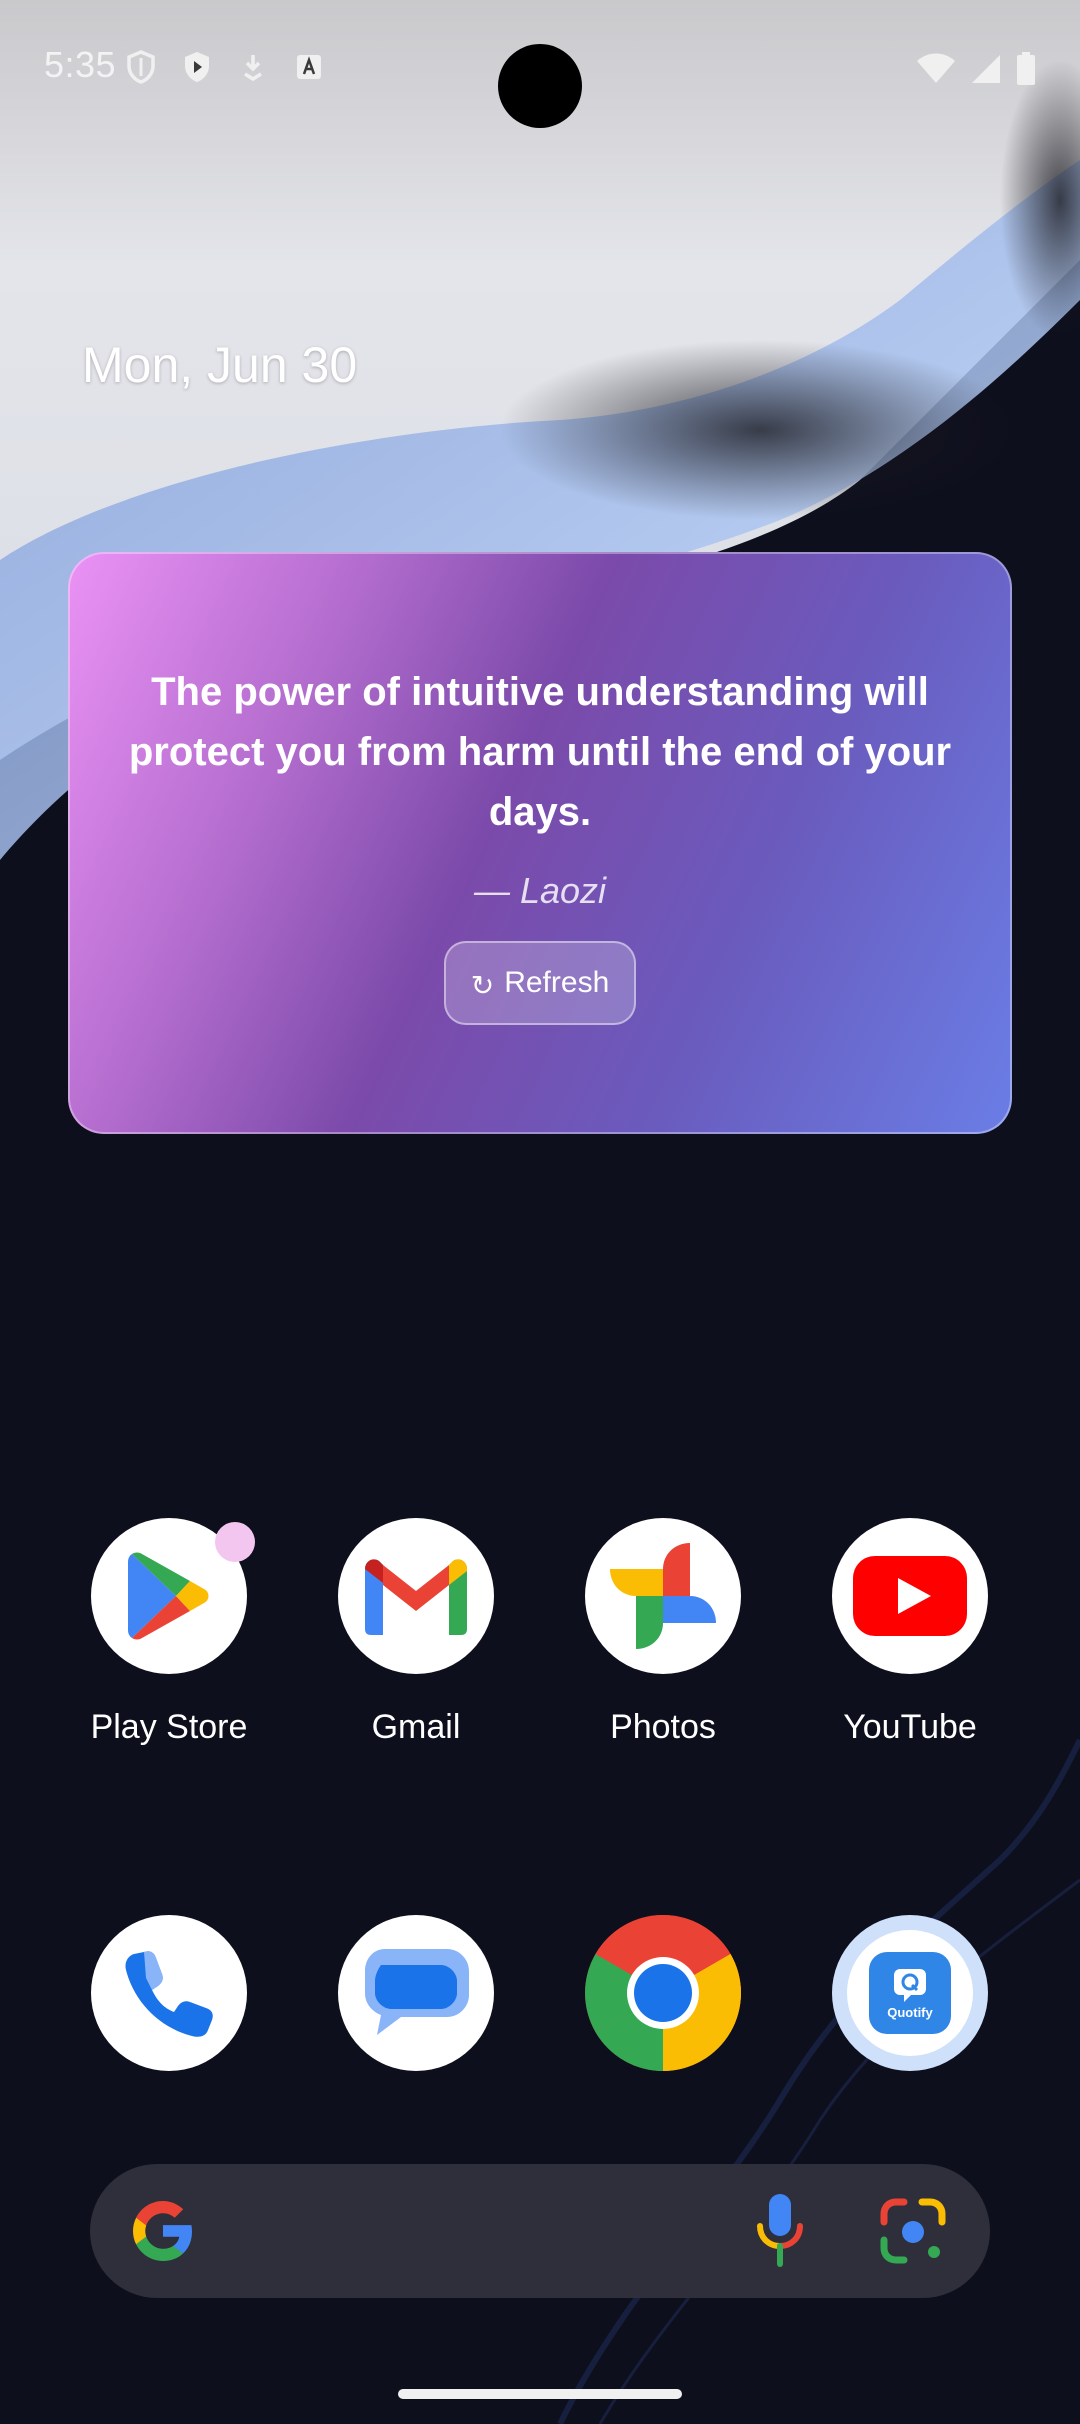 The width and height of the screenshot is (1080, 2424). Describe the element at coordinates (416, 1993) in the screenshot. I see `messages-icon` at that location.